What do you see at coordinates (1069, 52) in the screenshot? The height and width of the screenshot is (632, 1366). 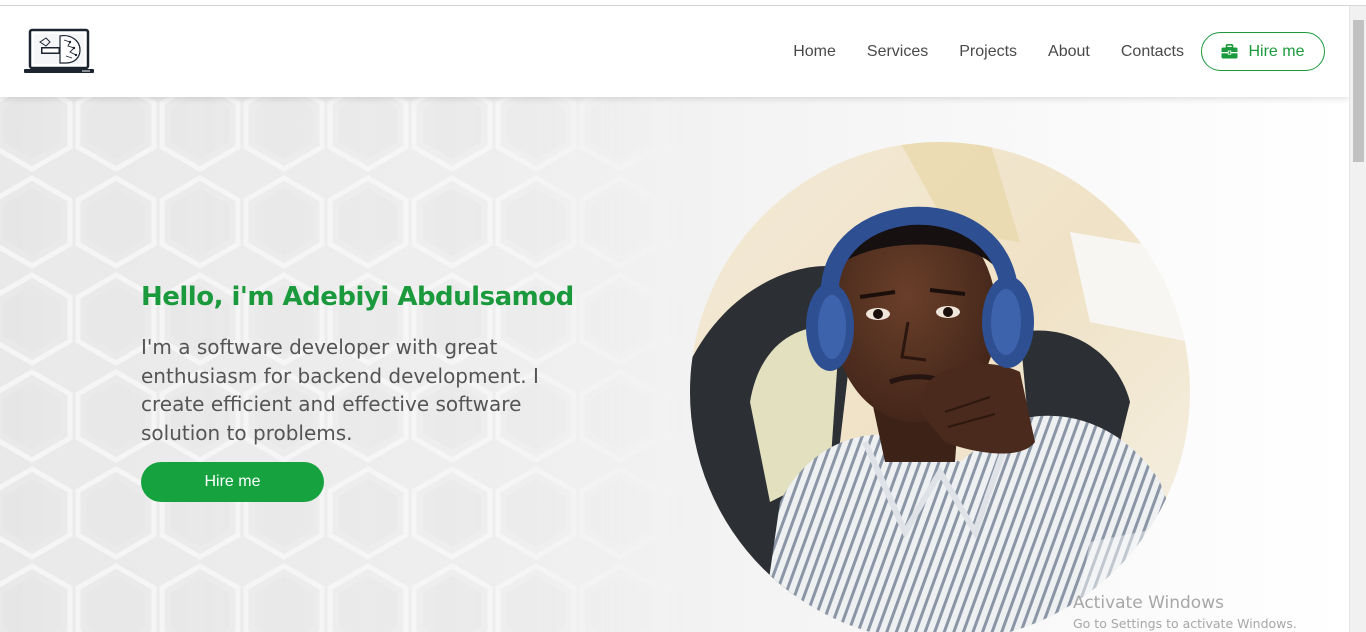 I see `nav-about: About` at bounding box center [1069, 52].